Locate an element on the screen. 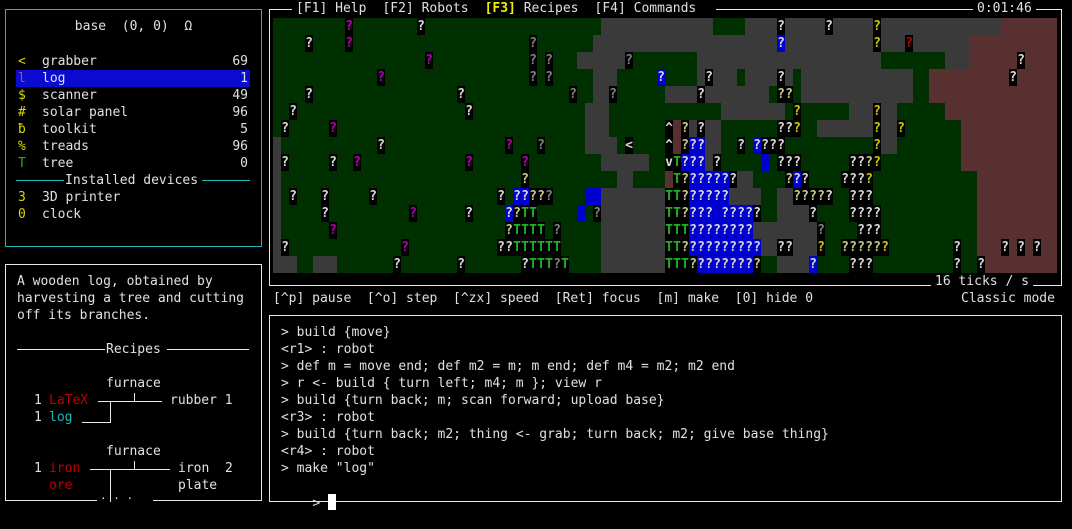  inventory-item-grabber: < grabber 69 is located at coordinates (133, 61).